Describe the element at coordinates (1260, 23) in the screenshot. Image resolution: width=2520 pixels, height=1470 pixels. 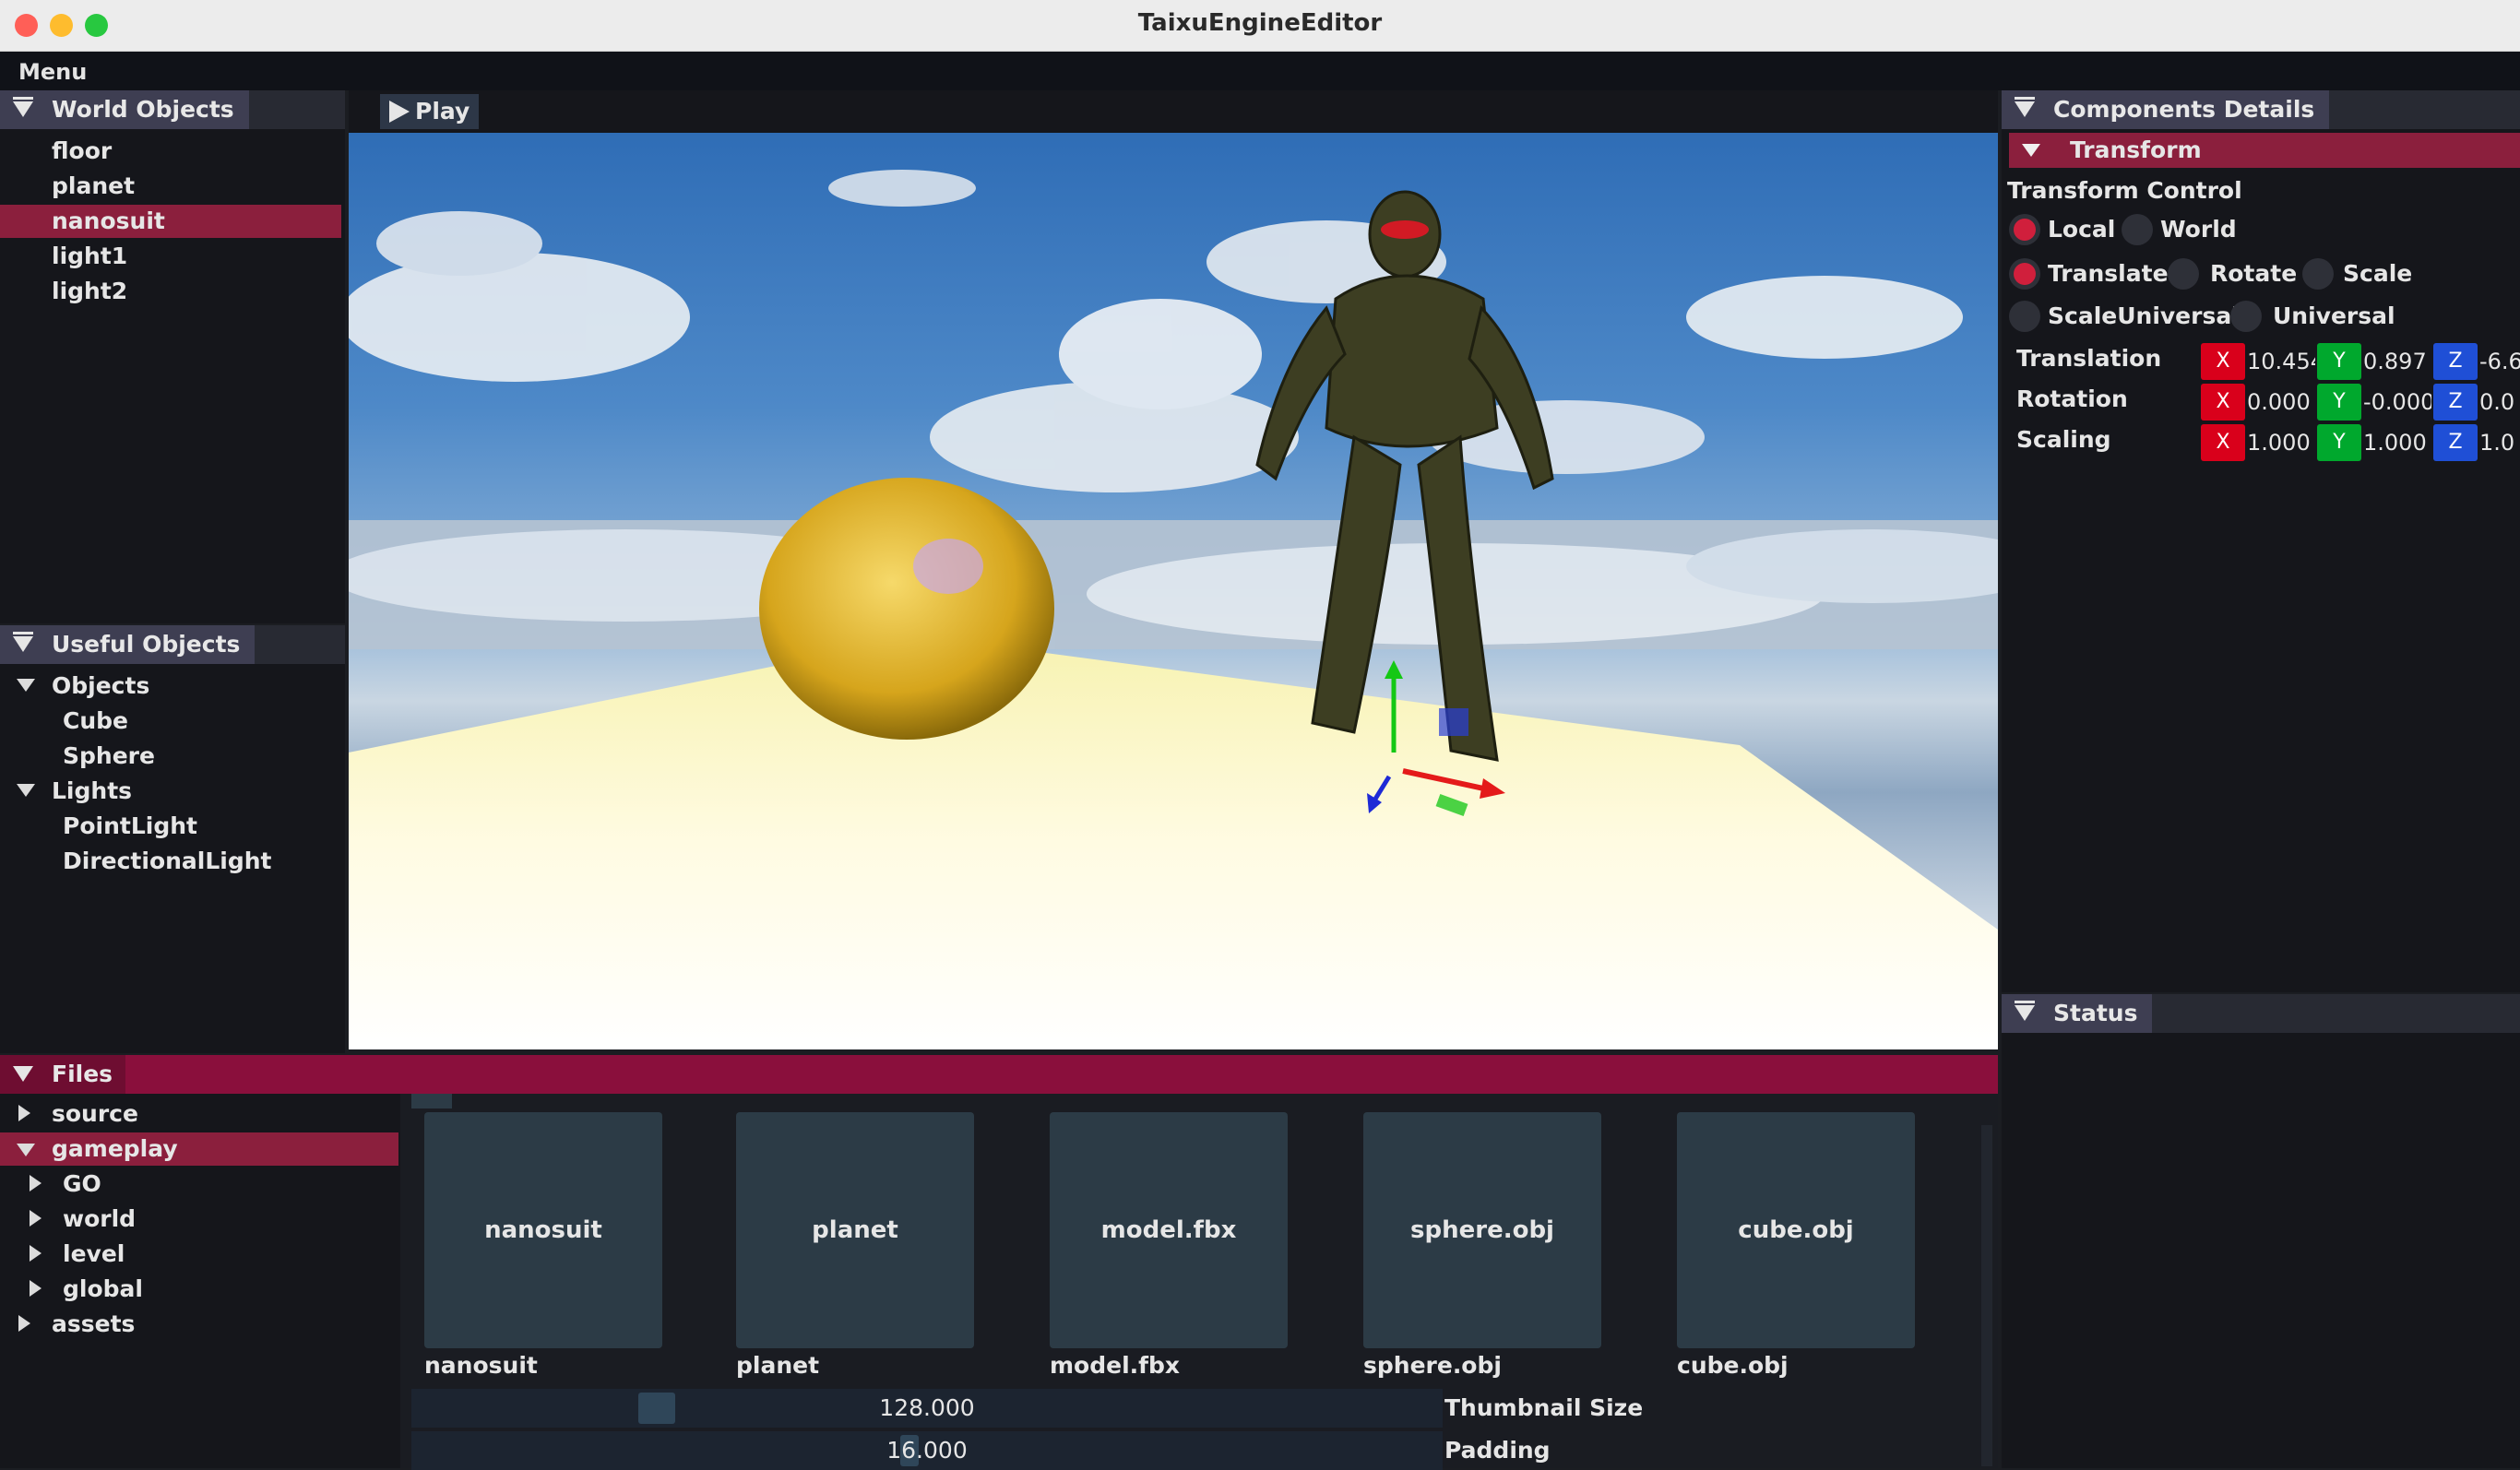
I see `window-title: TaixuEngineEditor` at that location.